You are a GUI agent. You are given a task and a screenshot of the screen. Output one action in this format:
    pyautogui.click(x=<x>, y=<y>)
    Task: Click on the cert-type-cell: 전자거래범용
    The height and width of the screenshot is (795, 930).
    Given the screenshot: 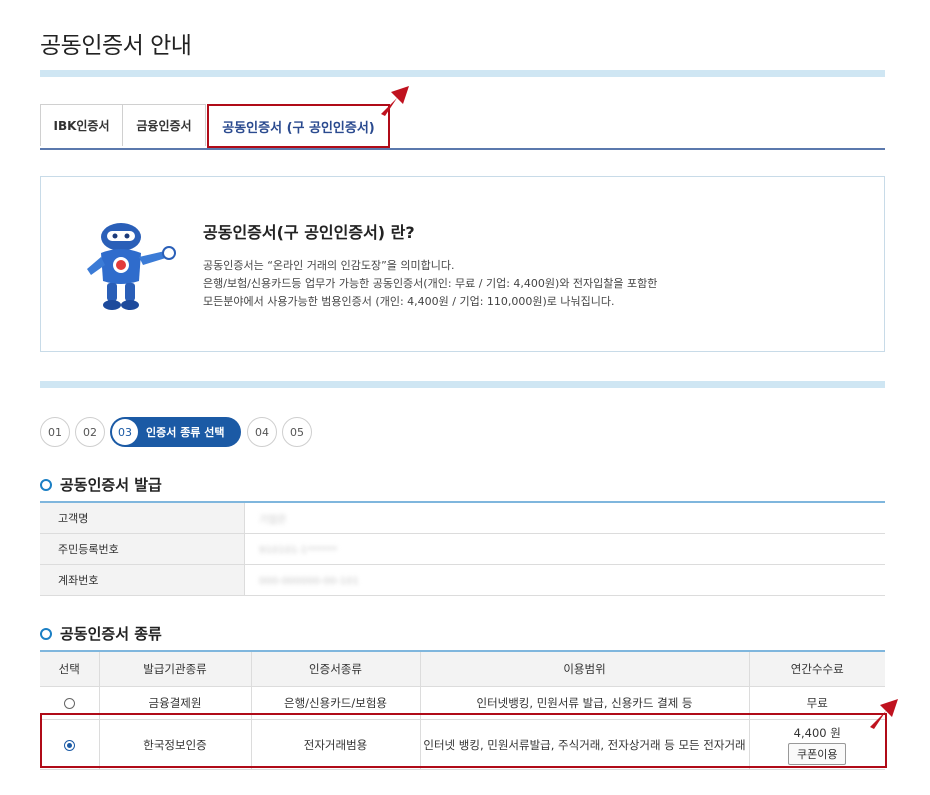 What is the action you would take?
    pyautogui.click(x=336, y=744)
    